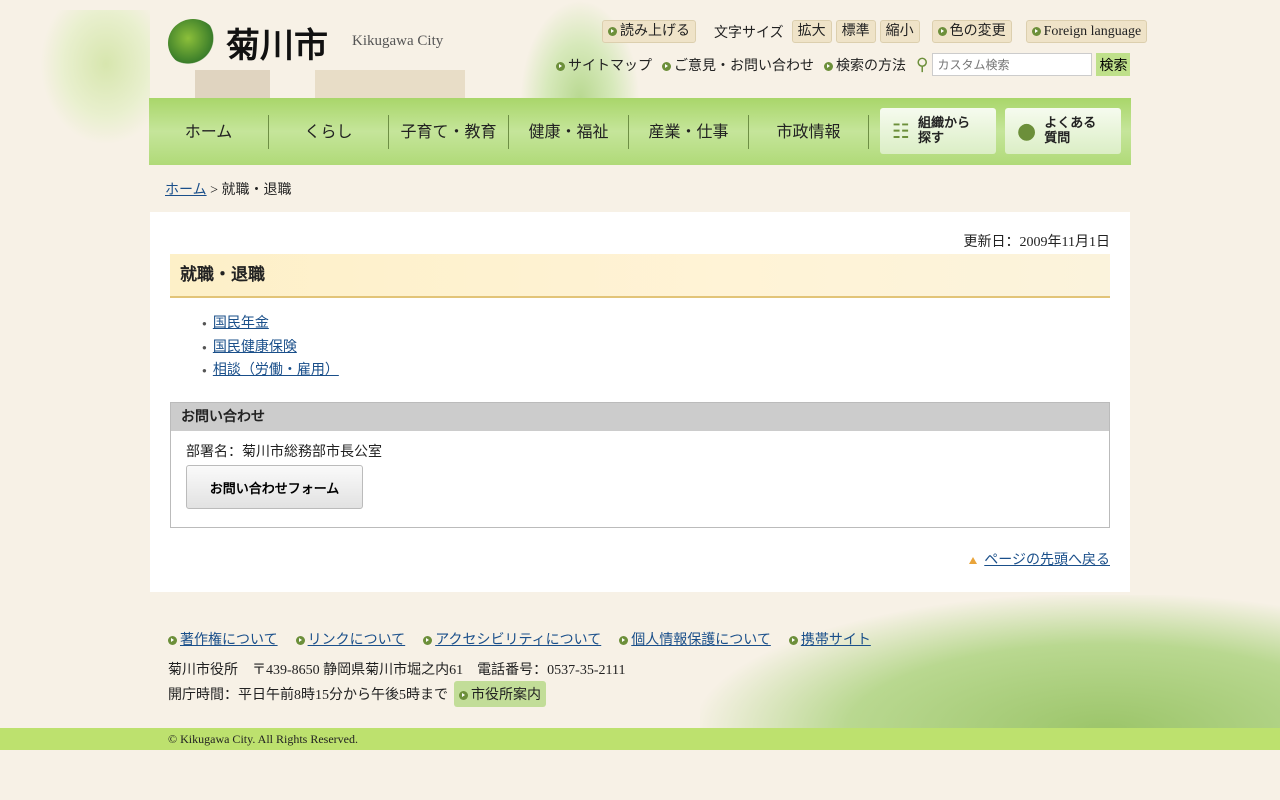 This screenshot has width=1280, height=800. What do you see at coordinates (449, 131) in the screenshot?
I see `nav-childcare: 子育て・教育` at bounding box center [449, 131].